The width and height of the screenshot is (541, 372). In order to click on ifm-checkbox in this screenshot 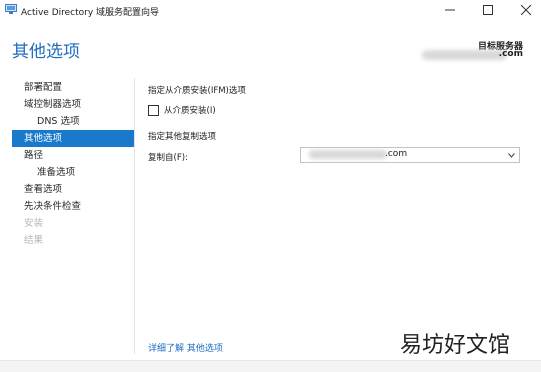, I will do `click(153, 110)`.